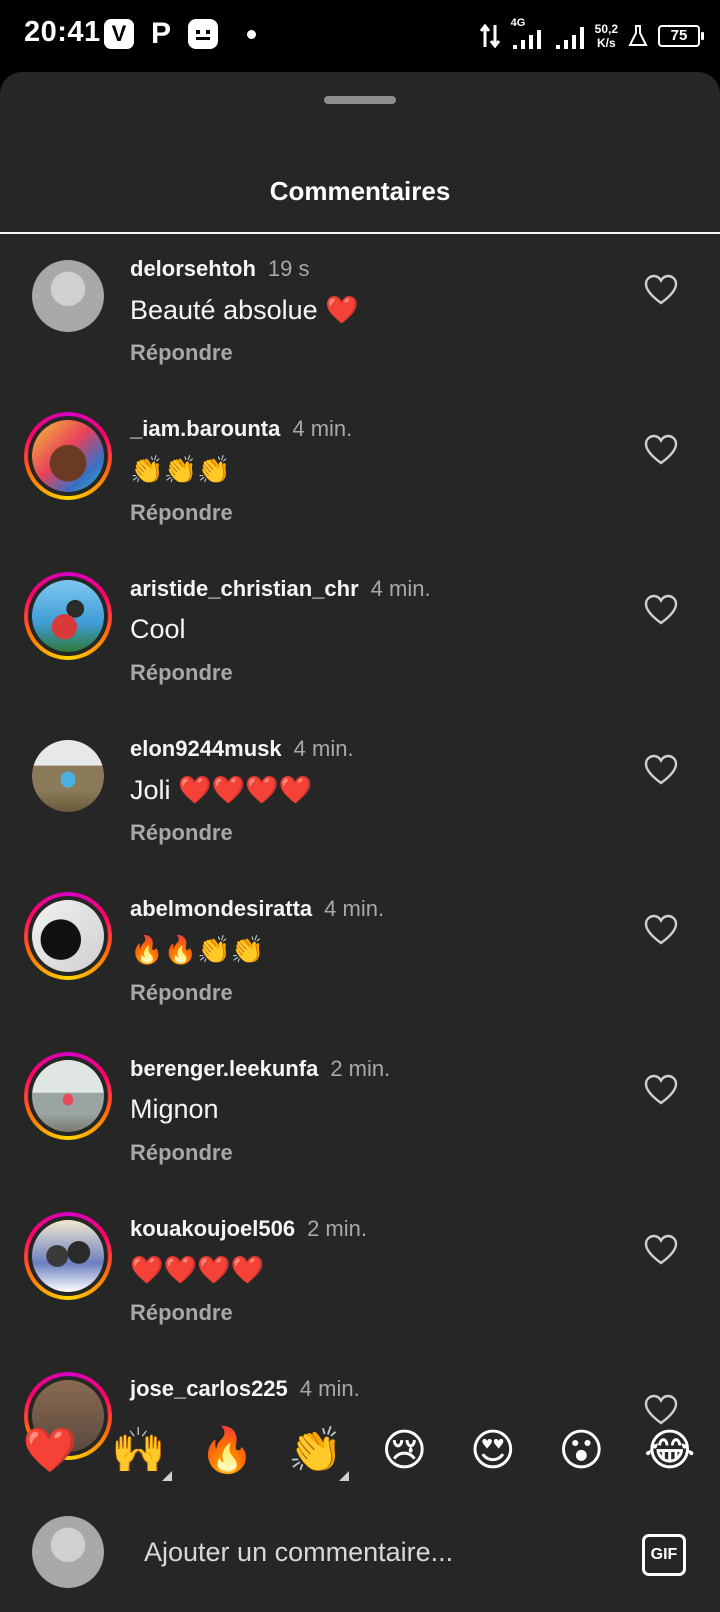 The height and width of the screenshot is (1612, 720). What do you see at coordinates (670, 1451) in the screenshot?
I see `emoji-laughing-button: 😂` at bounding box center [670, 1451].